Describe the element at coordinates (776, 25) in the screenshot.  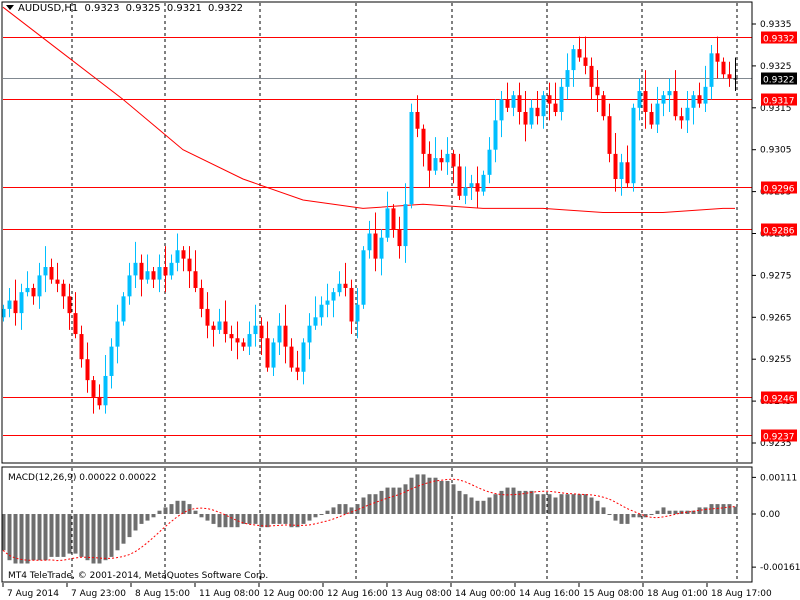
I see `price-tick-label: 0.9335` at that location.